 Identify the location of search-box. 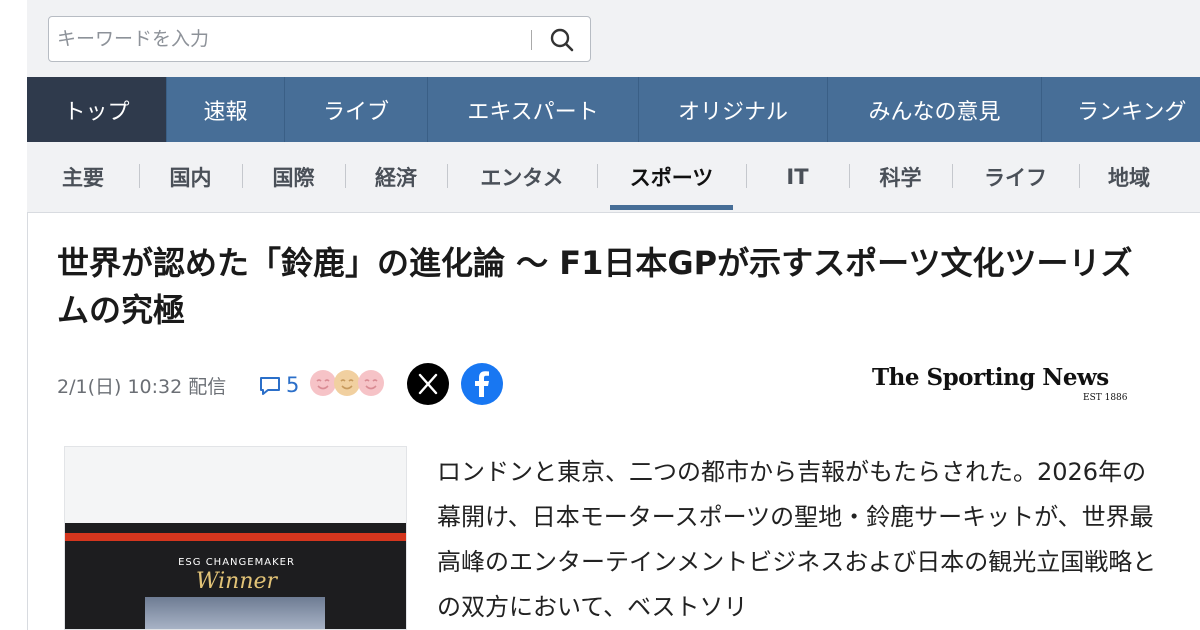
(319, 39).